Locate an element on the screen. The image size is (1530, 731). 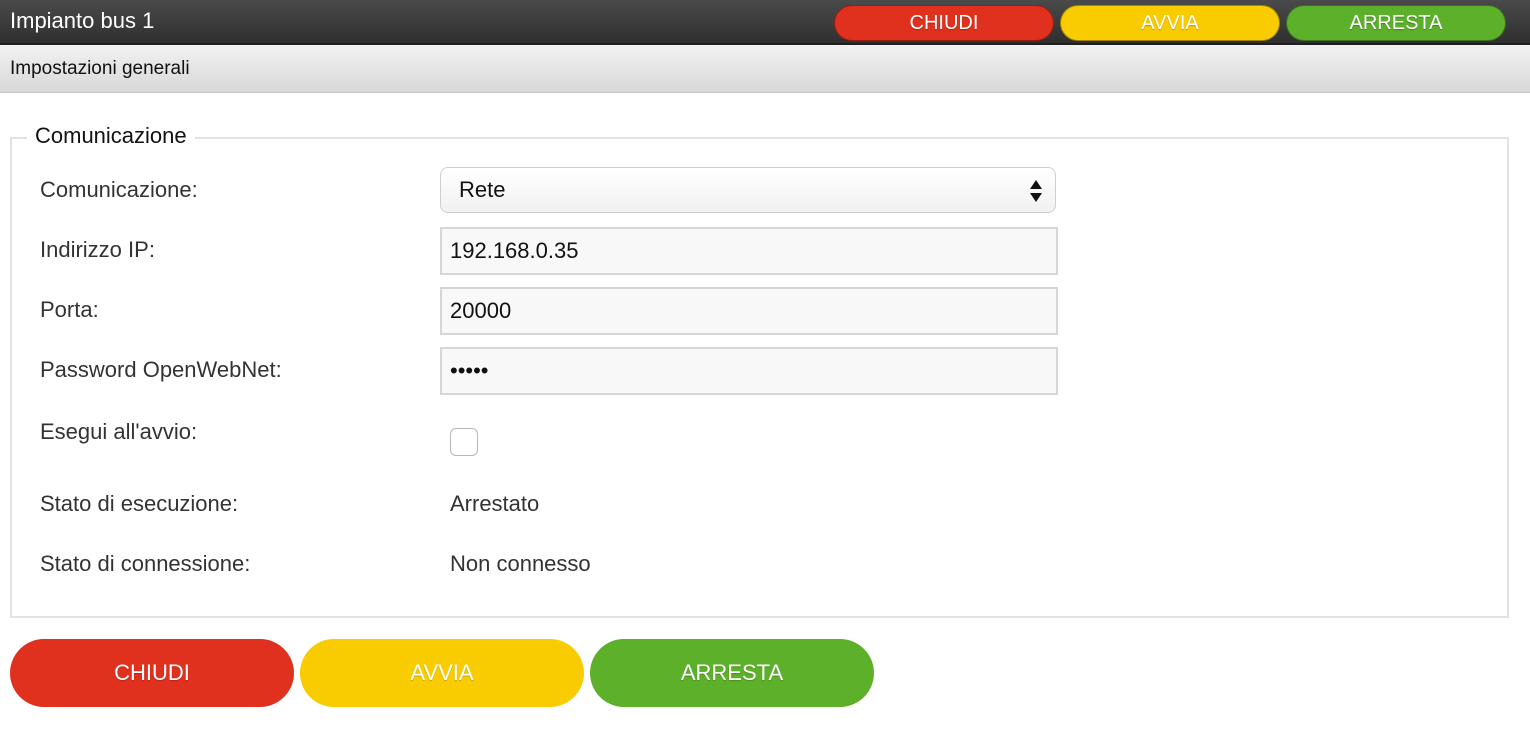
autostart-checkbox is located at coordinates (464, 442).